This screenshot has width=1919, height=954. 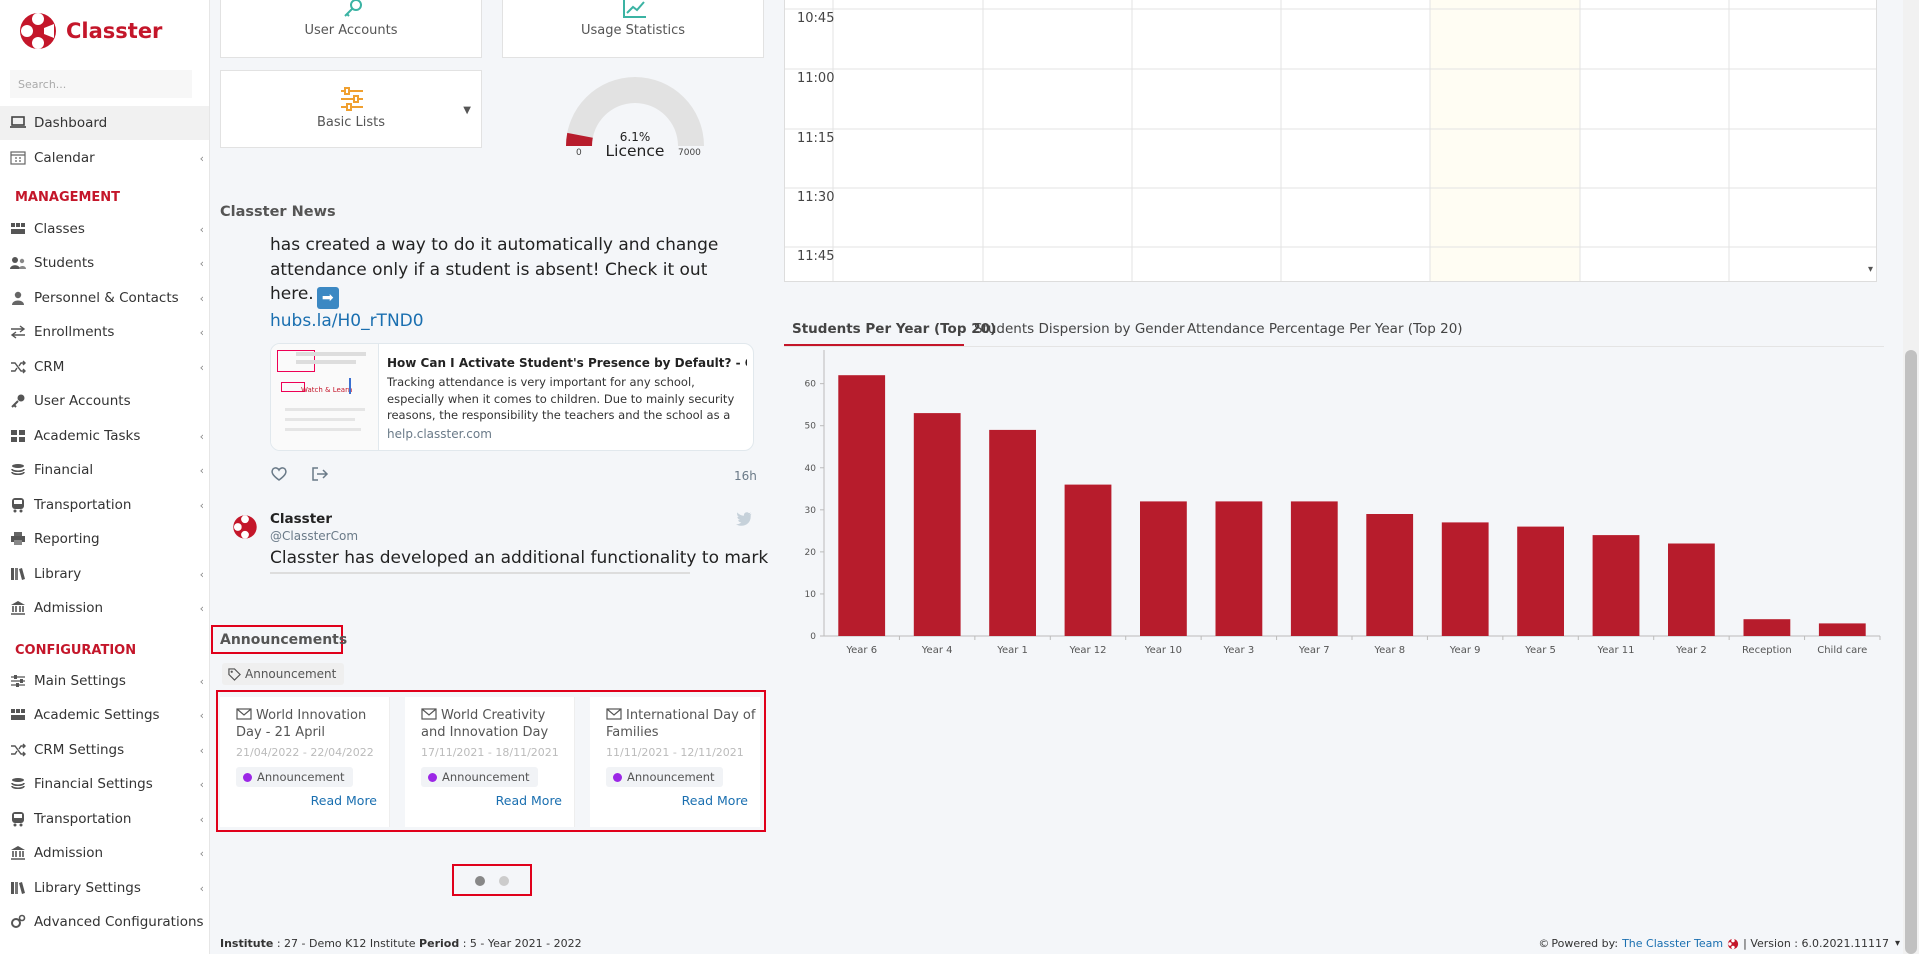 What do you see at coordinates (18, 539) in the screenshot?
I see `printer-icon` at bounding box center [18, 539].